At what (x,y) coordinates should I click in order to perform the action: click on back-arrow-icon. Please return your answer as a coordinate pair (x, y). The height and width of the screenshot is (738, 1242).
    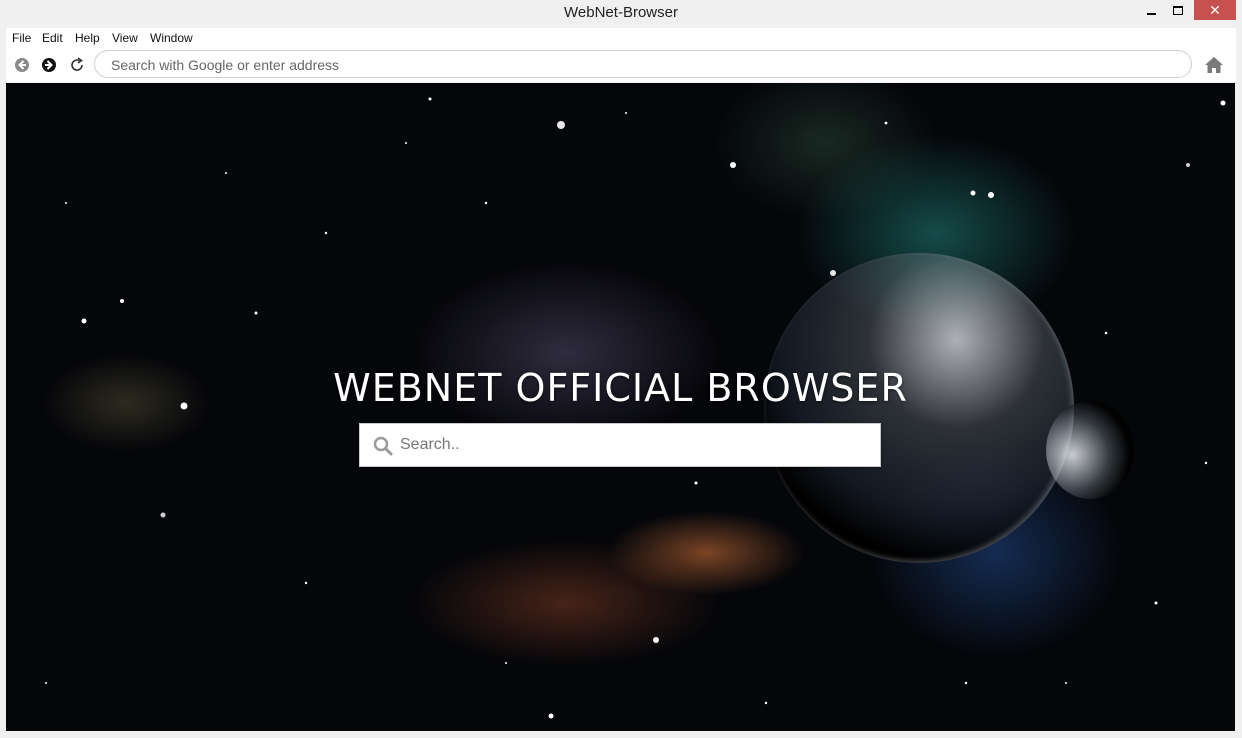
    Looking at the image, I should click on (22, 65).